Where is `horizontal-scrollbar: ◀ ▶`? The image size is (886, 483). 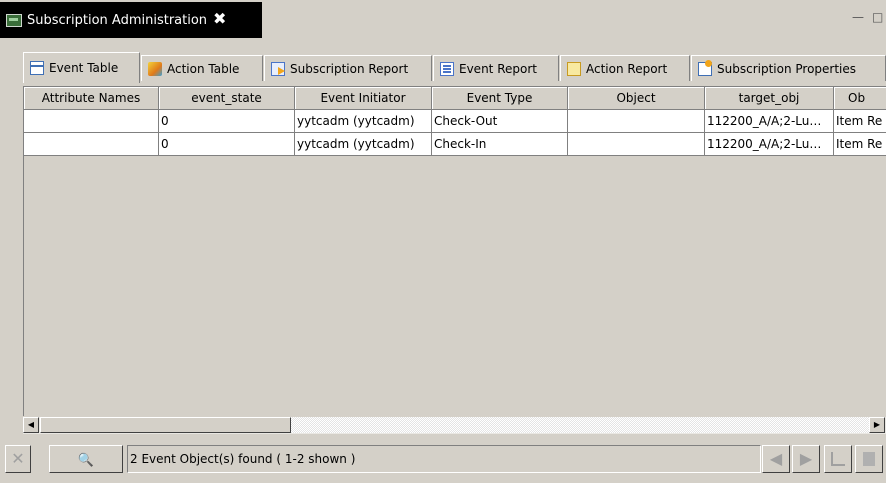 horizontal-scrollbar: ◀ ▶ is located at coordinates (454, 425).